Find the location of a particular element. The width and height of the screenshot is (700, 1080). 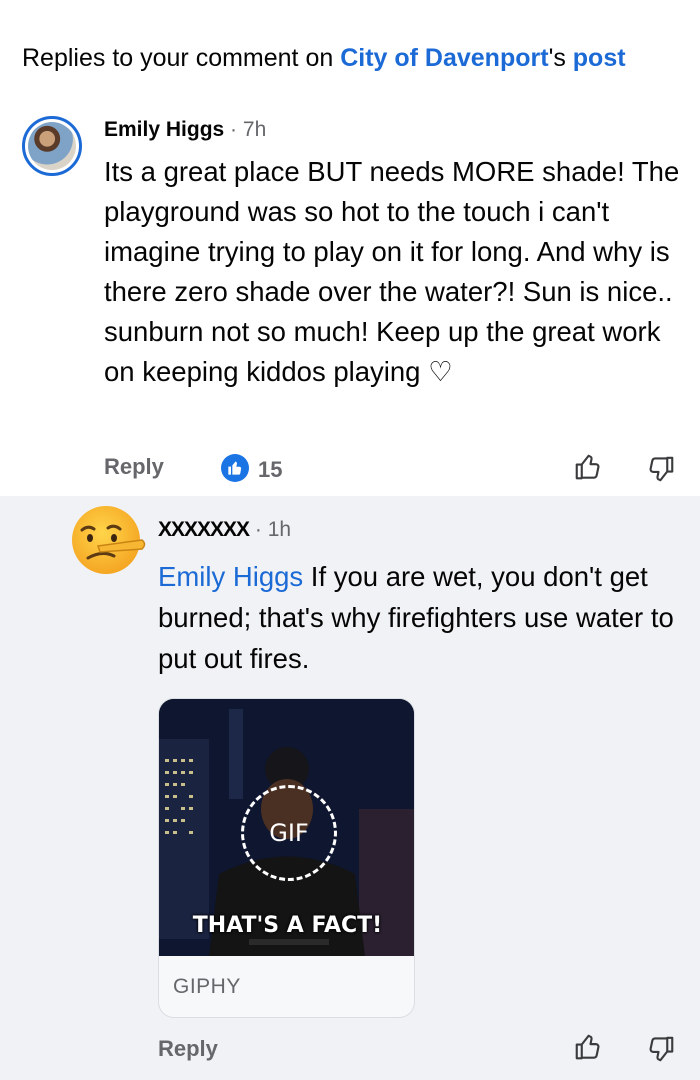

comment-meta: Emily Higgs · 7h is located at coordinates (185, 130).